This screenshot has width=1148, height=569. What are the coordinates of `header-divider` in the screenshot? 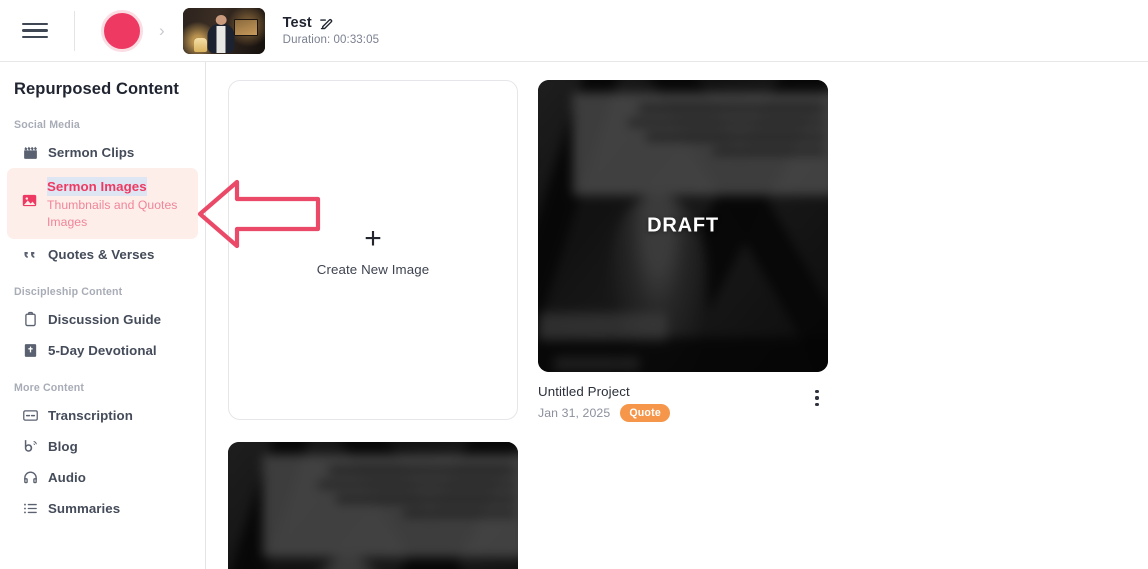 It's located at (74, 30).